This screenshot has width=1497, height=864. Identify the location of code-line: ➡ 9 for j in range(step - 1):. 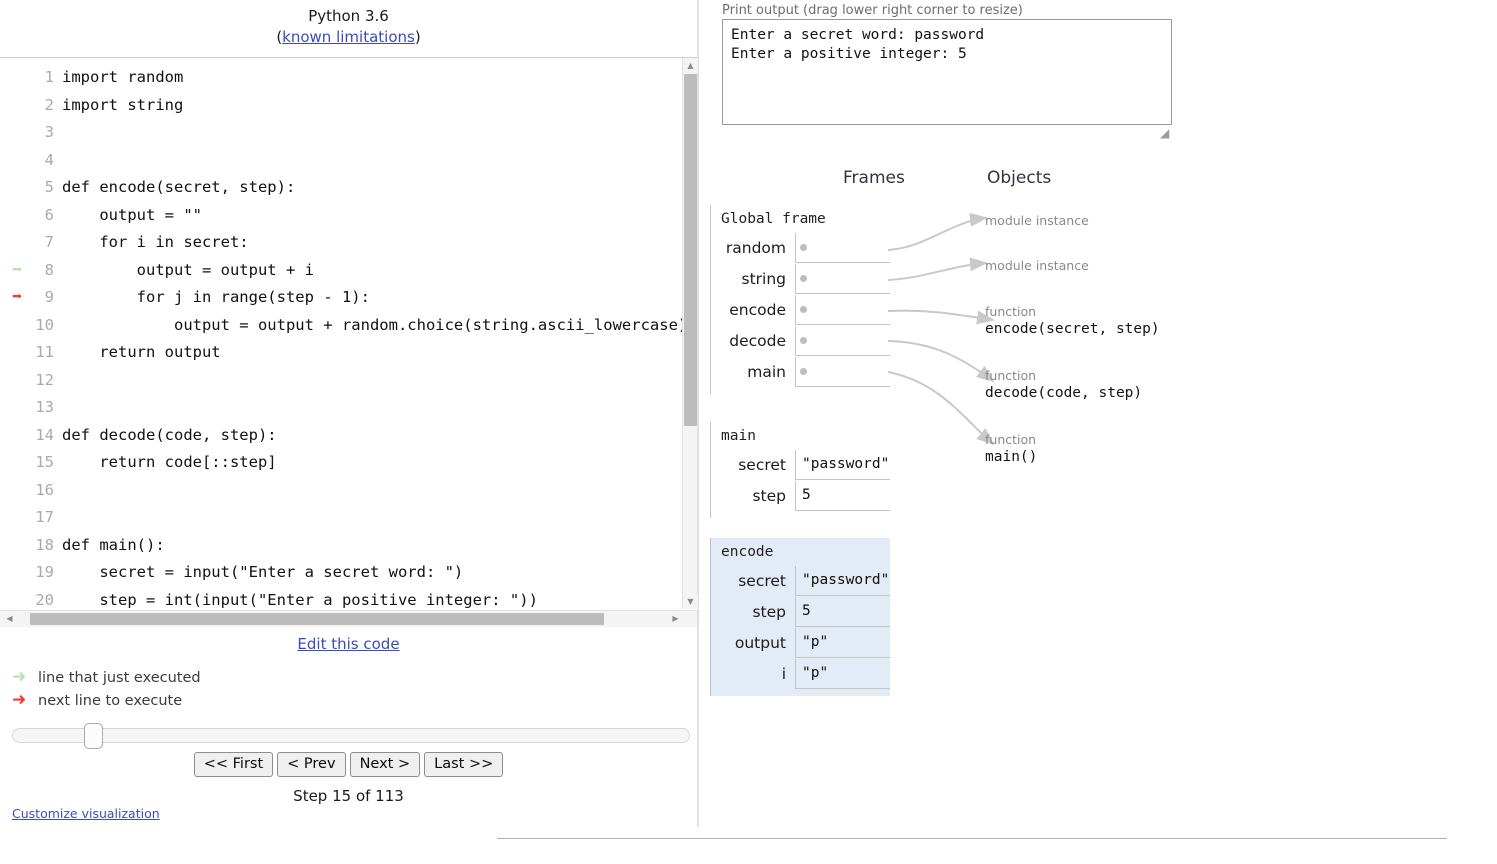
(341, 298).